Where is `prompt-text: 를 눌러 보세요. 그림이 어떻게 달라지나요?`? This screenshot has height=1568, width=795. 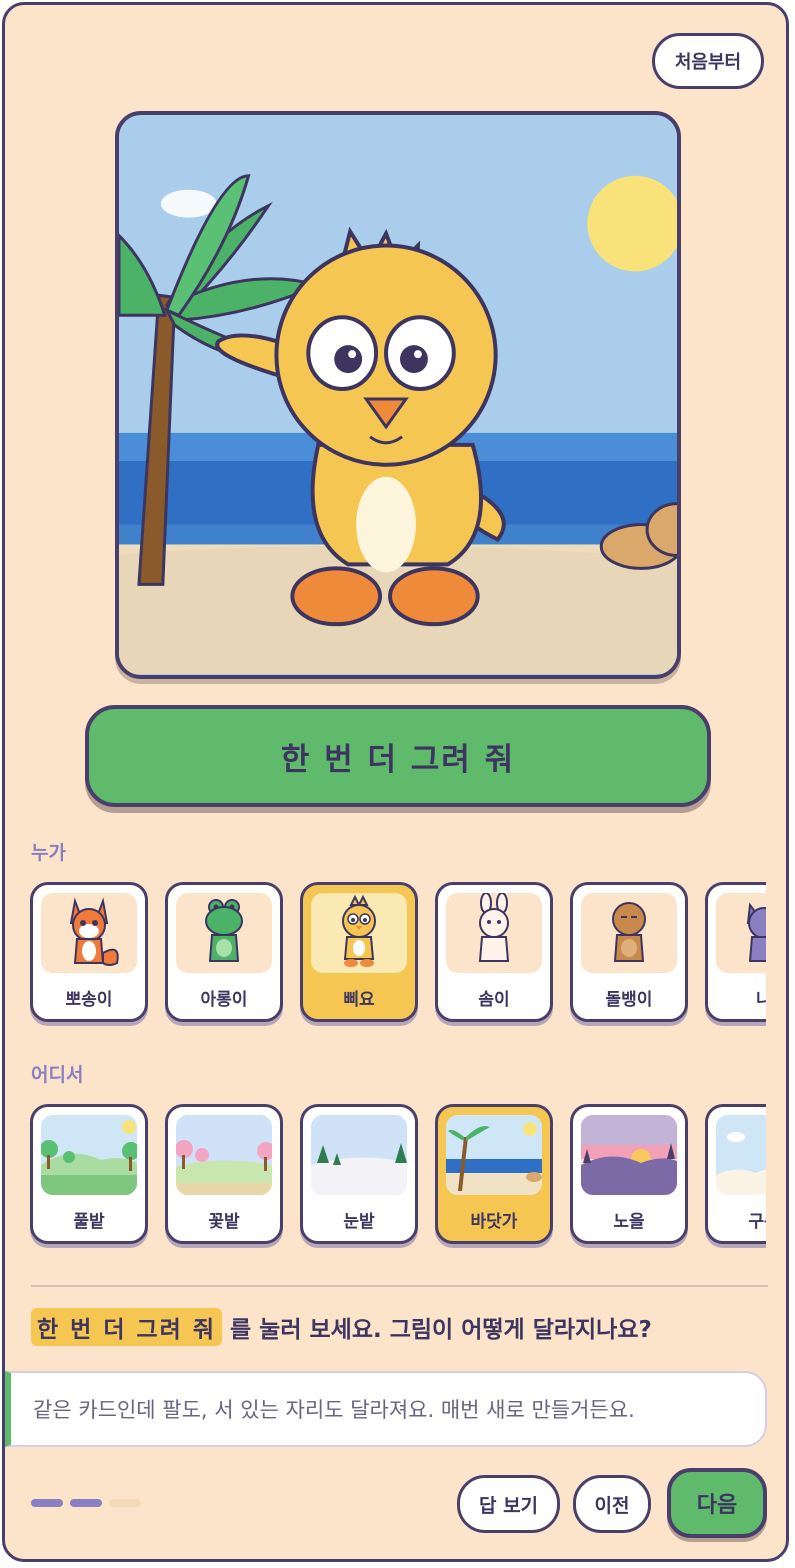 prompt-text: 를 눌러 보세요. 그림이 어떻게 달라지나요? is located at coordinates (441, 1330).